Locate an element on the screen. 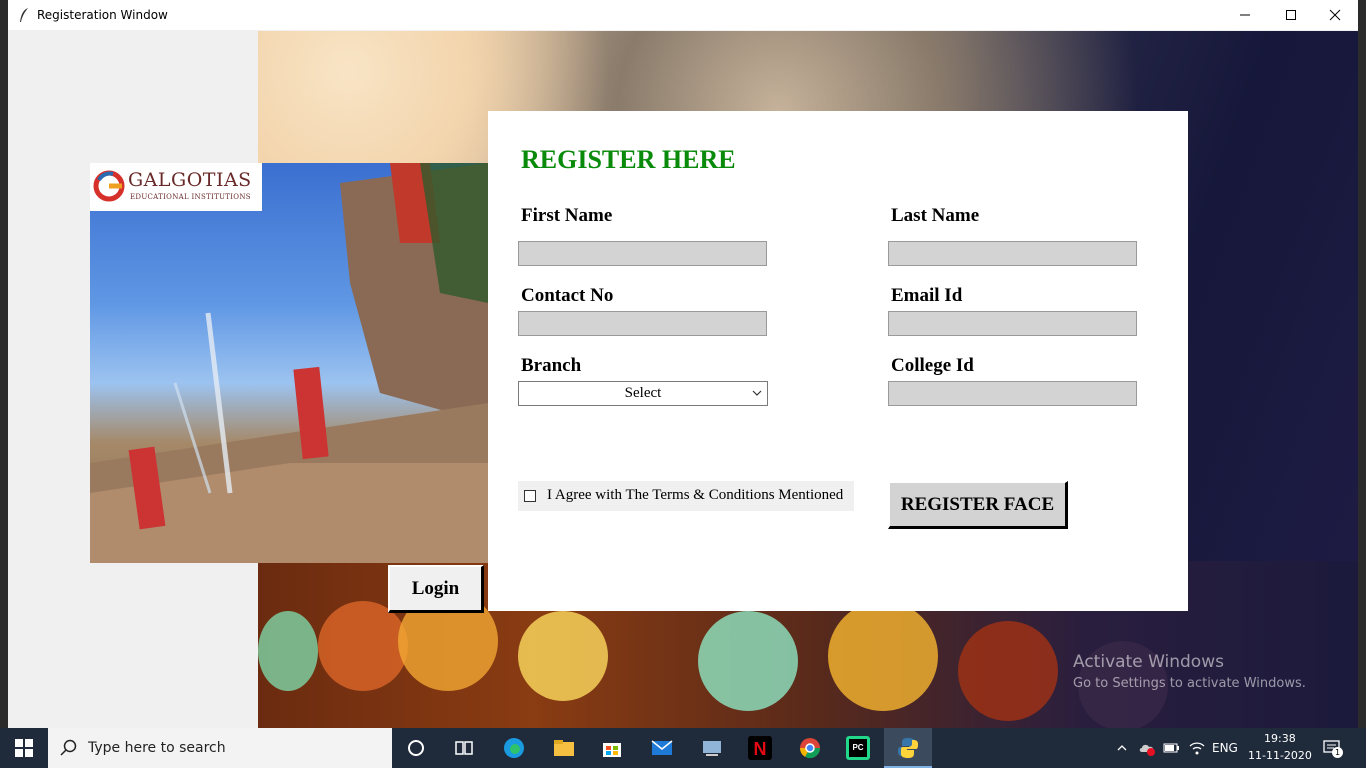  file-explorer-icon is located at coordinates (564, 748).